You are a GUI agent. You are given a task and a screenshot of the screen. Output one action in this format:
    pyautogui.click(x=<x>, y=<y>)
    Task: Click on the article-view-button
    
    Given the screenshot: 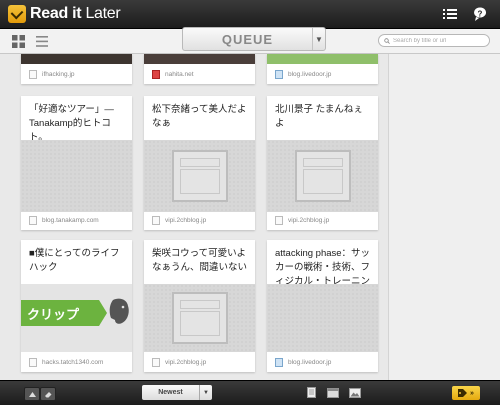 What is the action you would take?
    pyautogui.click(x=311, y=392)
    